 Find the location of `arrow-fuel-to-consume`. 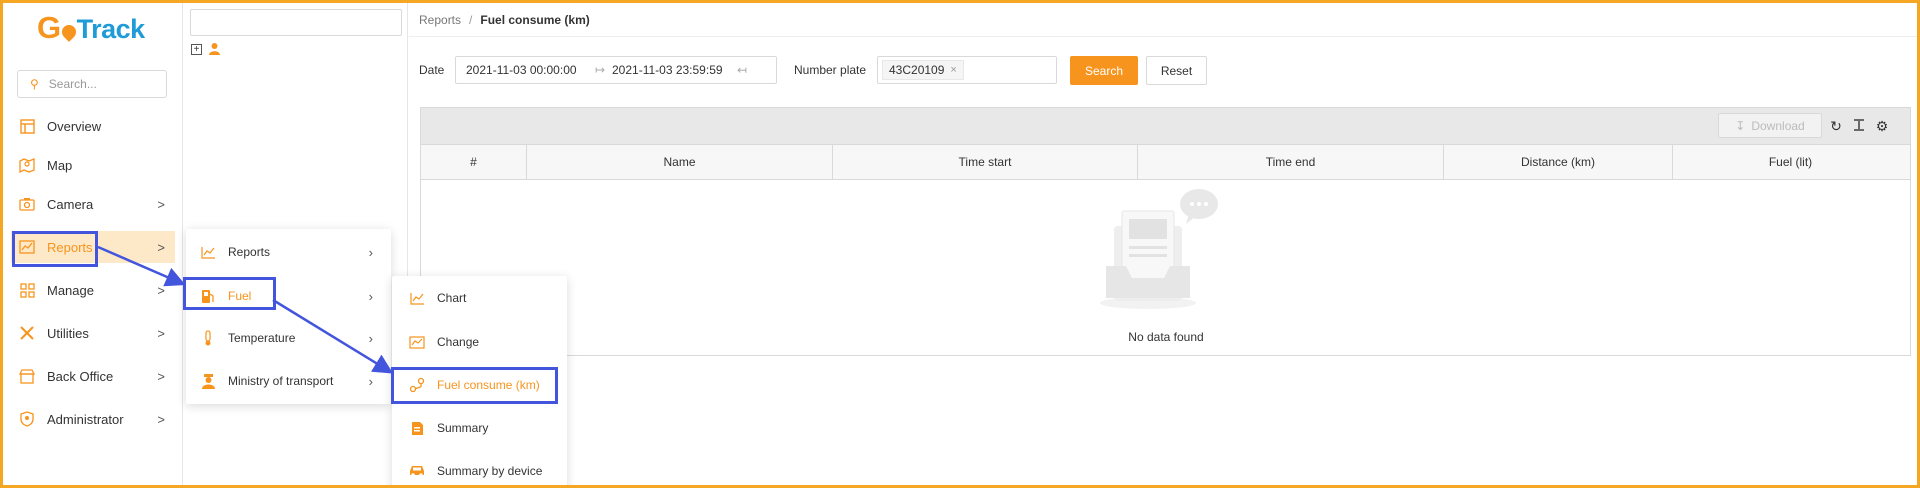

arrow-fuel-to-consume is located at coordinates (333, 336).